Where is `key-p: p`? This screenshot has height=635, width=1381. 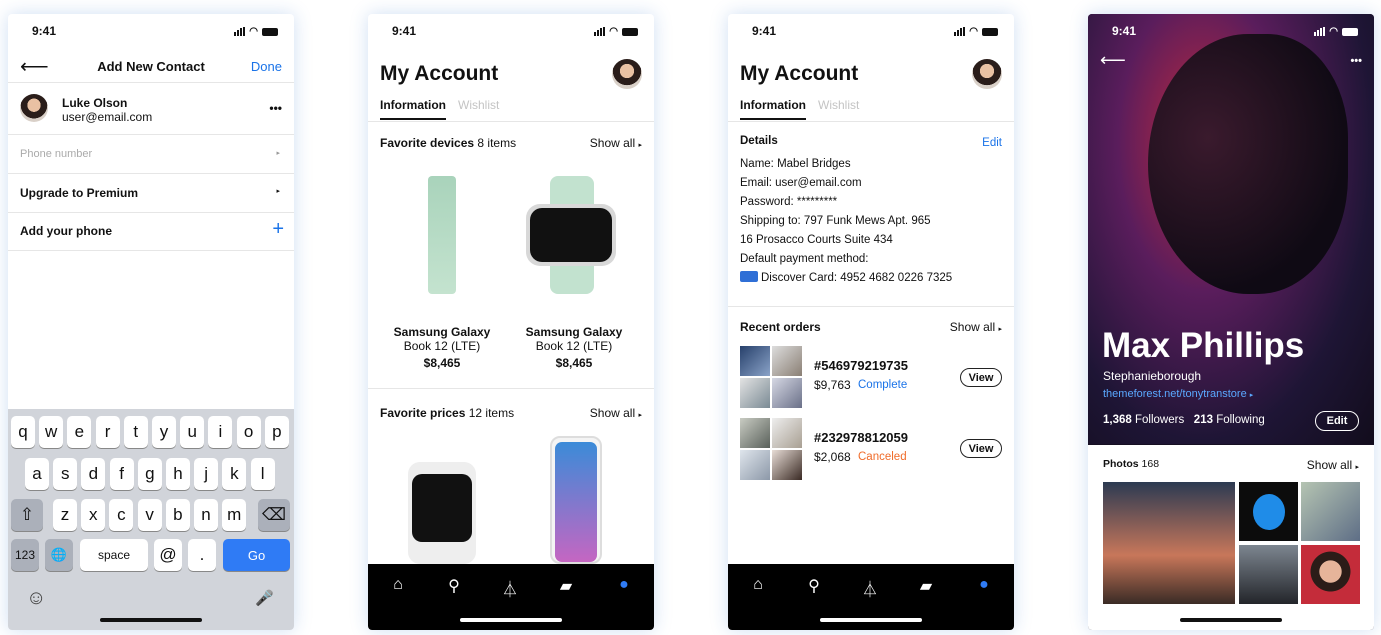 key-p: p is located at coordinates (276, 432).